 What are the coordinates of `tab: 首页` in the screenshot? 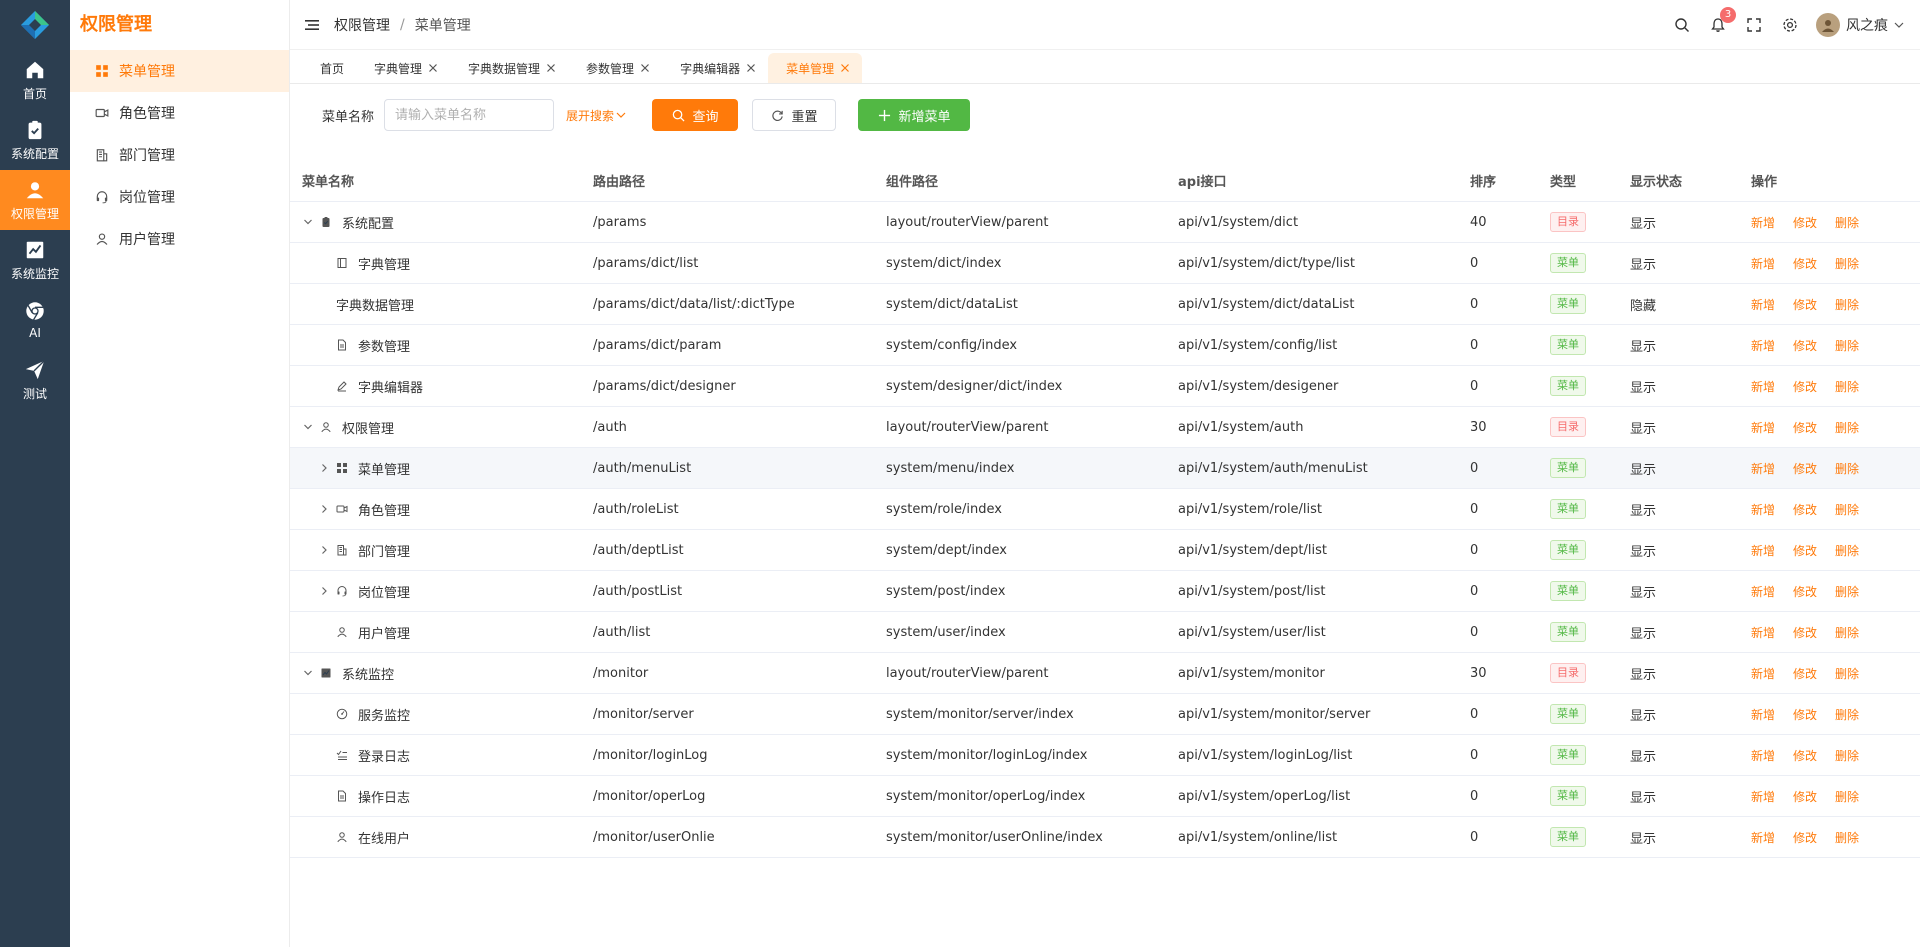 It's located at (329, 68).